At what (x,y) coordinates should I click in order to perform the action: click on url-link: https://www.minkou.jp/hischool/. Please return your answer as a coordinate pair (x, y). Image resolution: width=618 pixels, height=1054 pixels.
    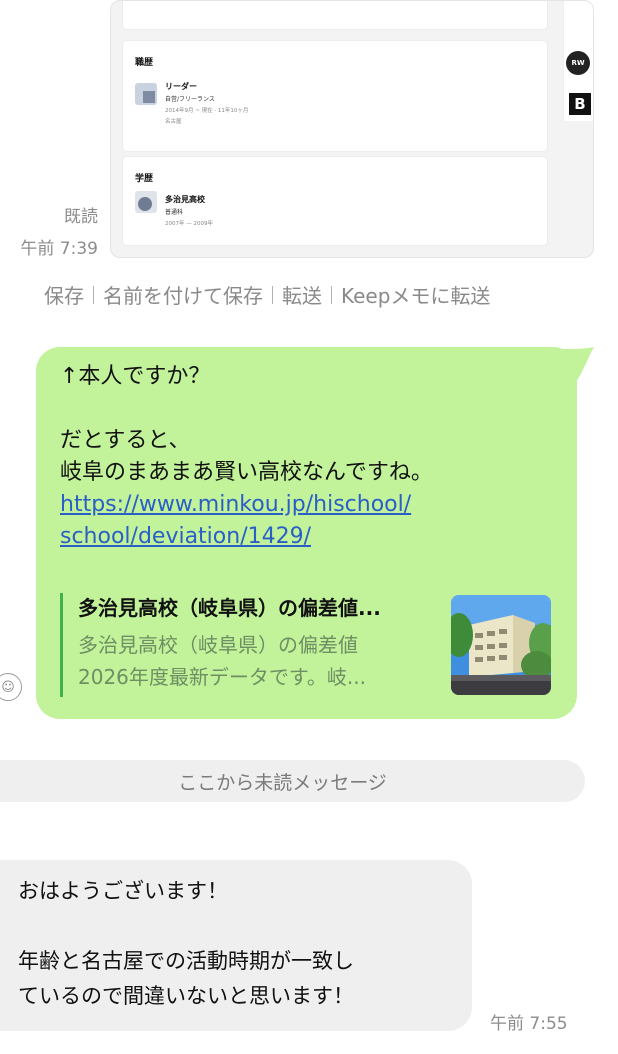
    Looking at the image, I should click on (246, 505).